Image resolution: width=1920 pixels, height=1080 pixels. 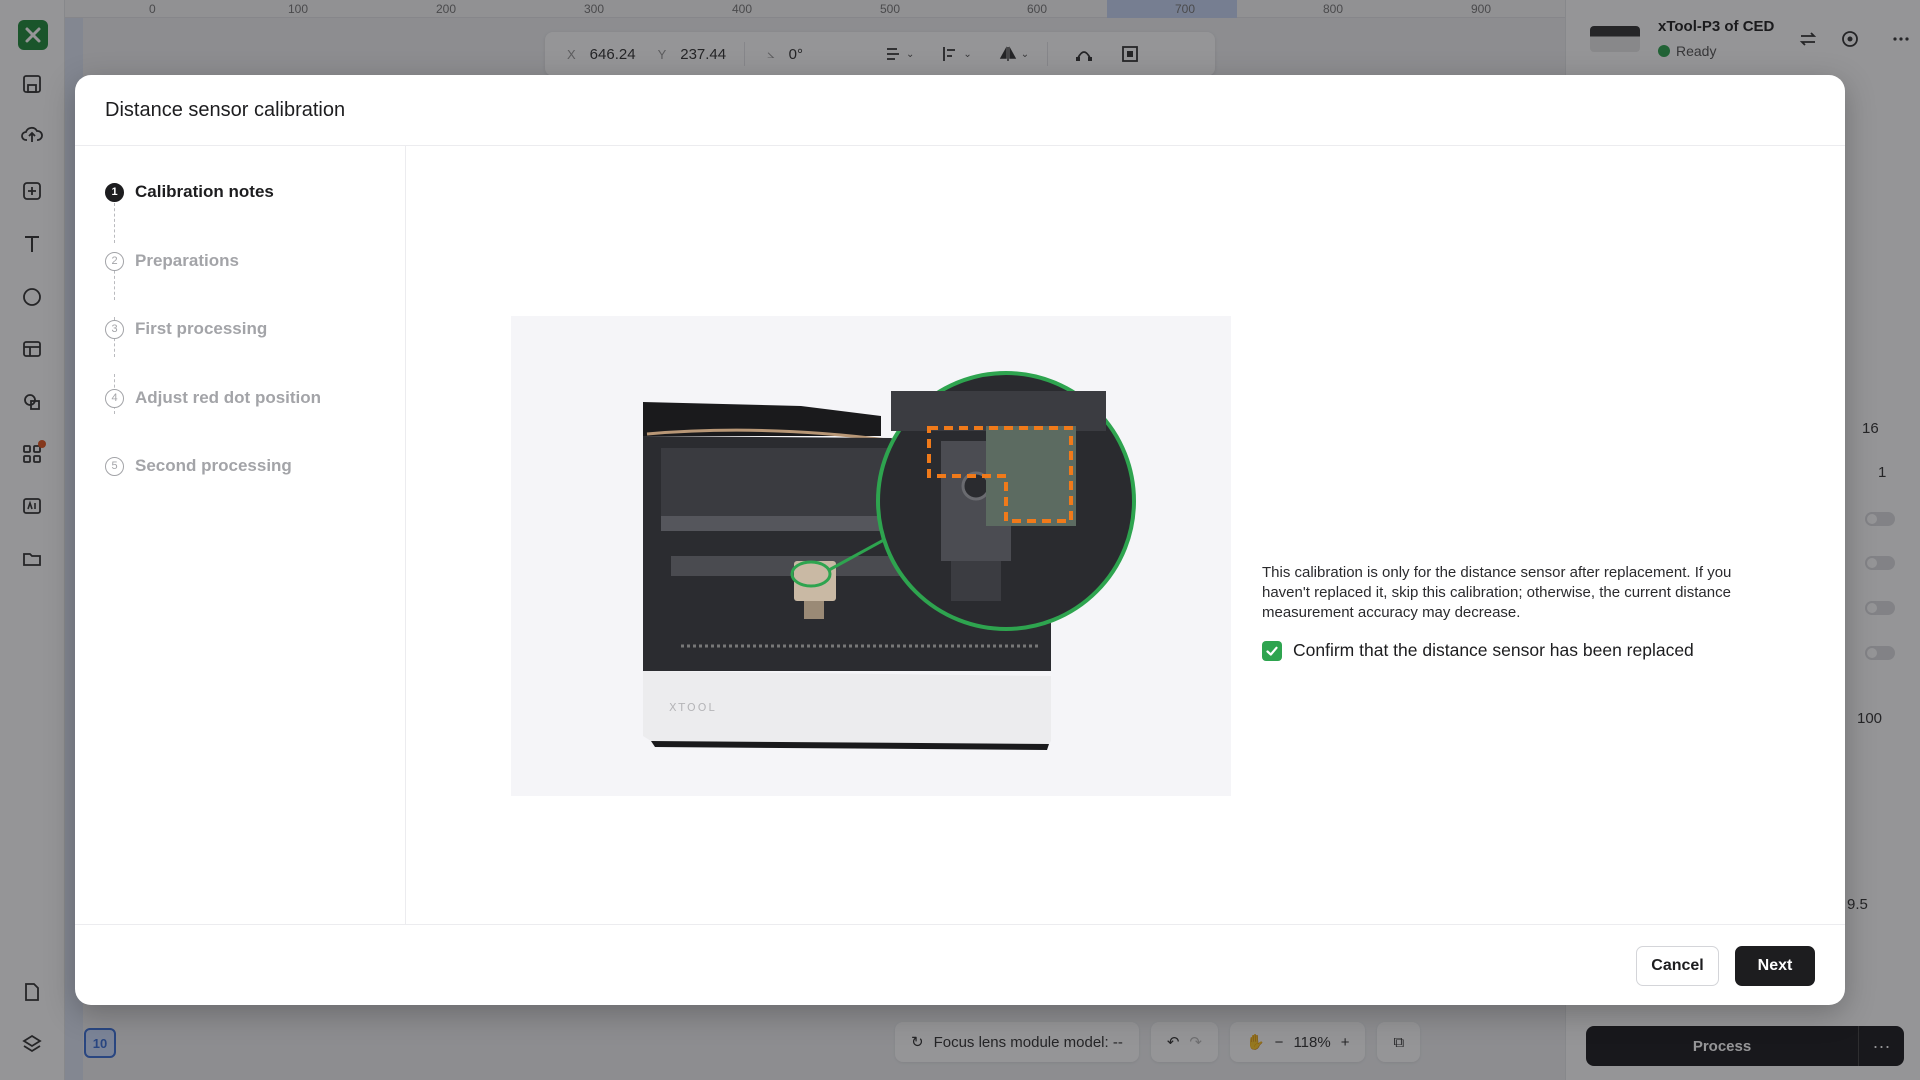 What do you see at coordinates (225, 110) in the screenshot?
I see `dialog-title: Distance sensor calibration` at bounding box center [225, 110].